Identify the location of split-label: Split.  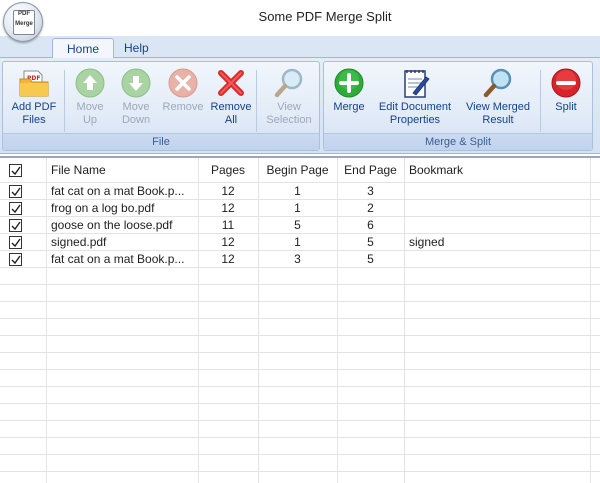
(566, 107).